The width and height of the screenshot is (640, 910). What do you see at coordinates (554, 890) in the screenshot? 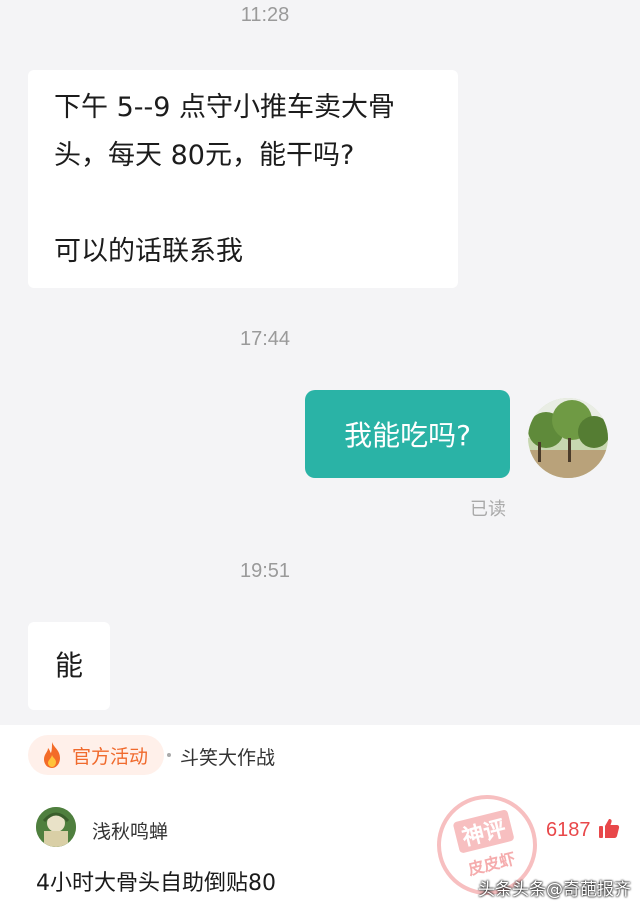
I see `watermark: 头条头条@奇葩报齐` at bounding box center [554, 890].